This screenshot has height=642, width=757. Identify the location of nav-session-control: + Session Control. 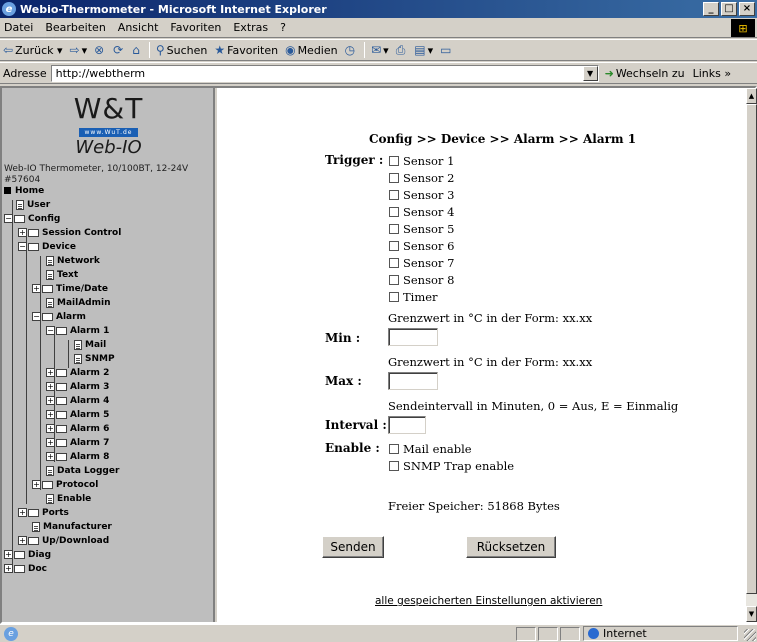
(69, 232).